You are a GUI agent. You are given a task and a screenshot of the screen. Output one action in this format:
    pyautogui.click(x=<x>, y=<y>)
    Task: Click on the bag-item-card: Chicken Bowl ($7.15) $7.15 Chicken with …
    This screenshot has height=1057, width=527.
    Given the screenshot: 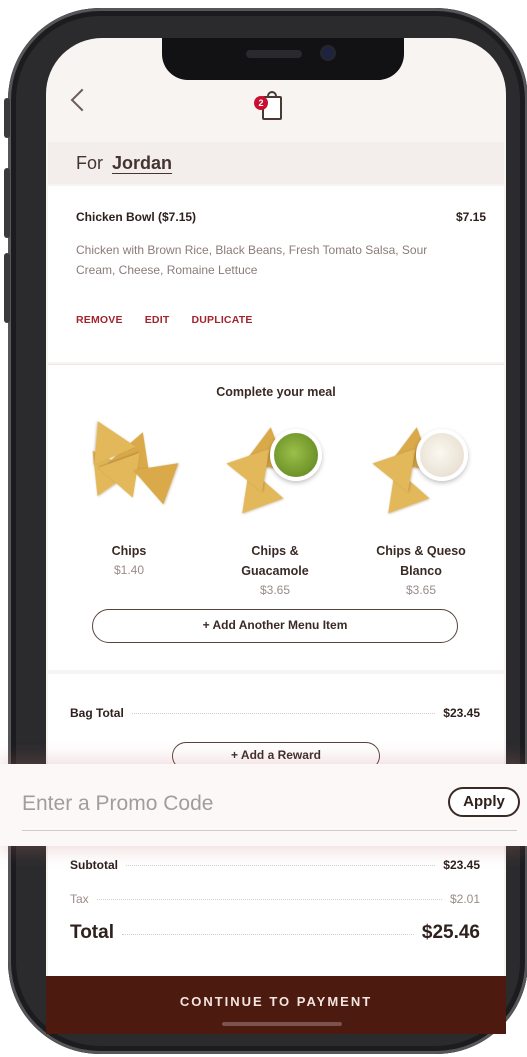 What is the action you would take?
    pyautogui.click(x=276, y=274)
    